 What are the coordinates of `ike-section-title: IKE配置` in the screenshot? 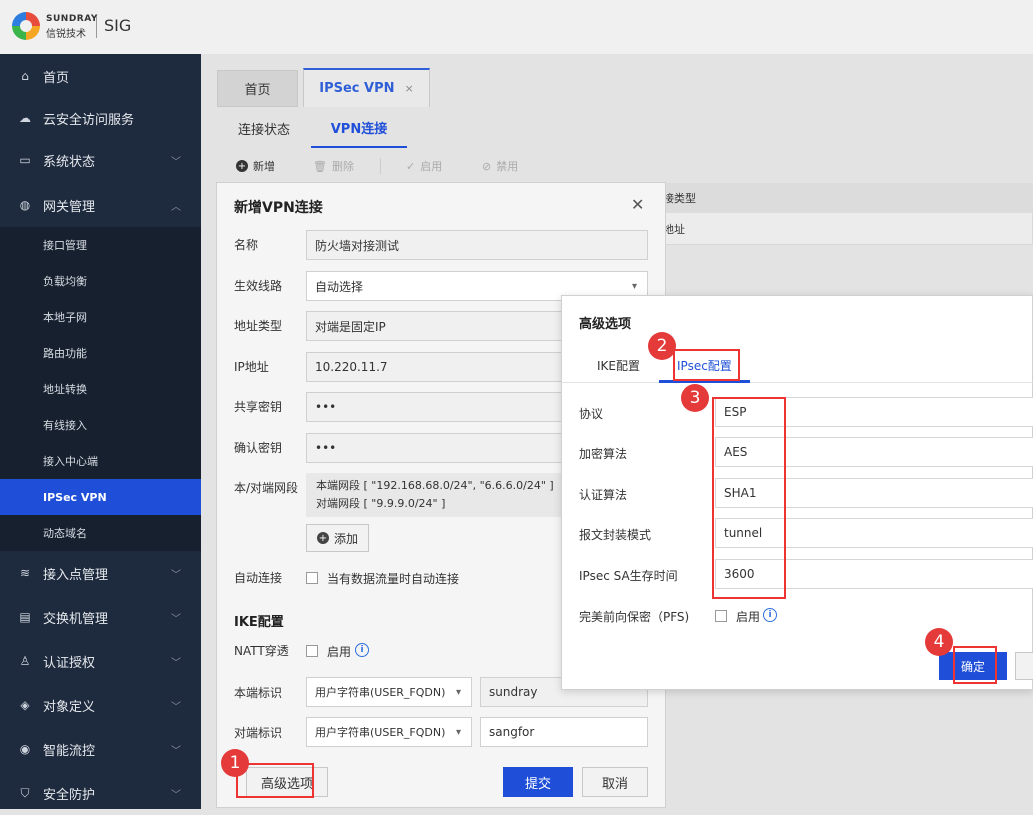 It's located at (259, 622).